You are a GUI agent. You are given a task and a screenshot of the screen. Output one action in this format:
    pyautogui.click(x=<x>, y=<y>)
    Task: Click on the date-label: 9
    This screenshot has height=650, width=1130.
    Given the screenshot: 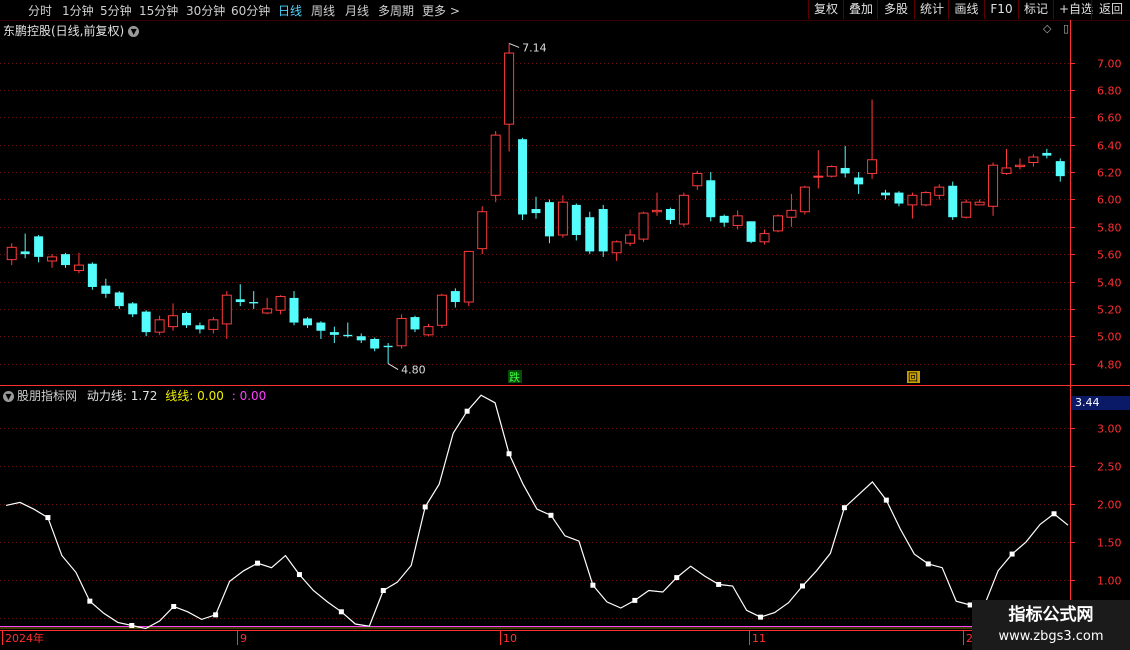 What is the action you would take?
    pyautogui.click(x=243, y=638)
    